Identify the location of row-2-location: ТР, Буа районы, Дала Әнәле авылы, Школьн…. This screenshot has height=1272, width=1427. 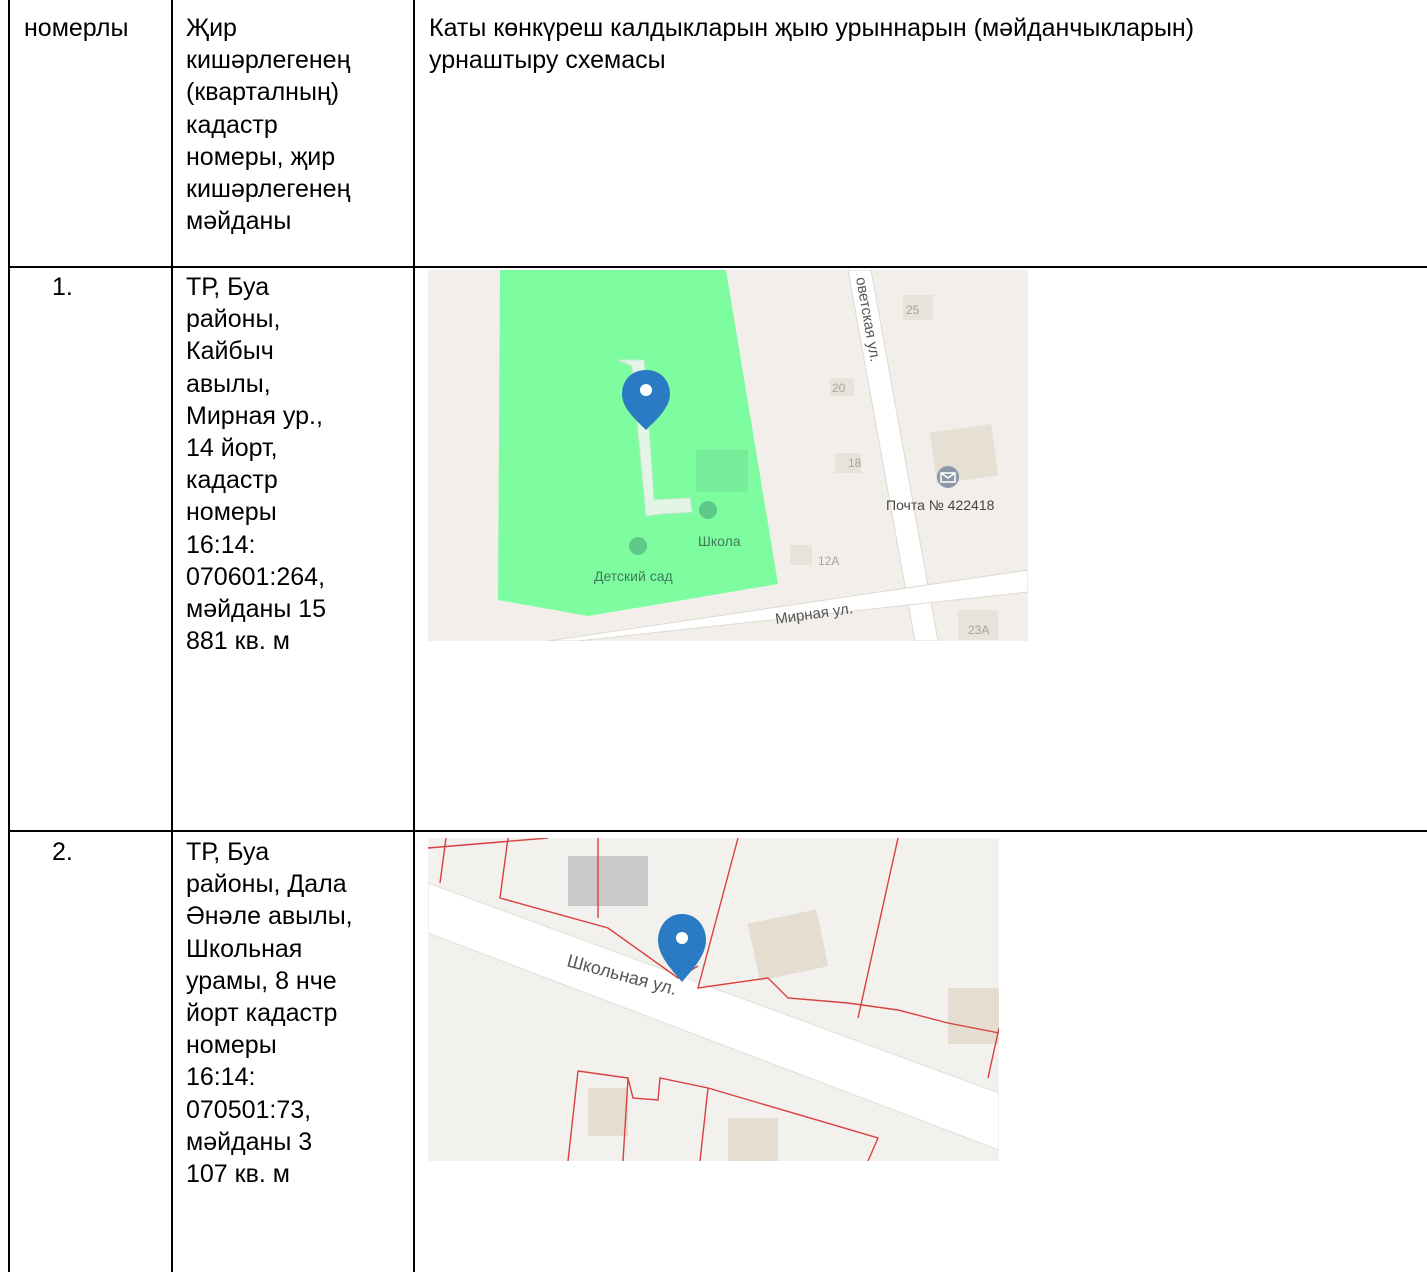
(269, 1013).